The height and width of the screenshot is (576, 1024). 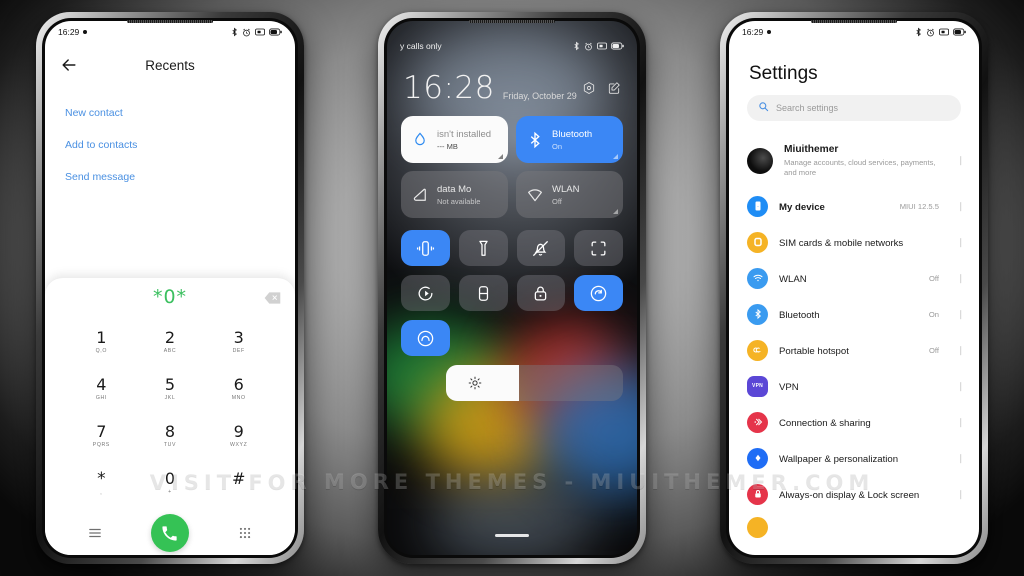 I want to click on dialpad-key-9: 9 WXYZ, so click(x=238, y=436).